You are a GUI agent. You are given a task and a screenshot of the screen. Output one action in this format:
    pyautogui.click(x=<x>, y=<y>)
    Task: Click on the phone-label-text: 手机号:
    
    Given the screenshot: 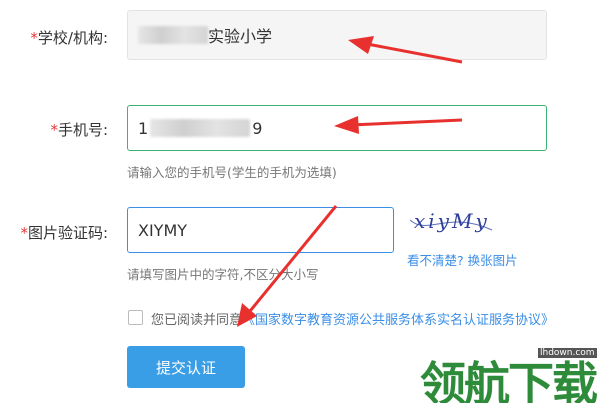 What is the action you would take?
    pyautogui.click(x=82, y=130)
    